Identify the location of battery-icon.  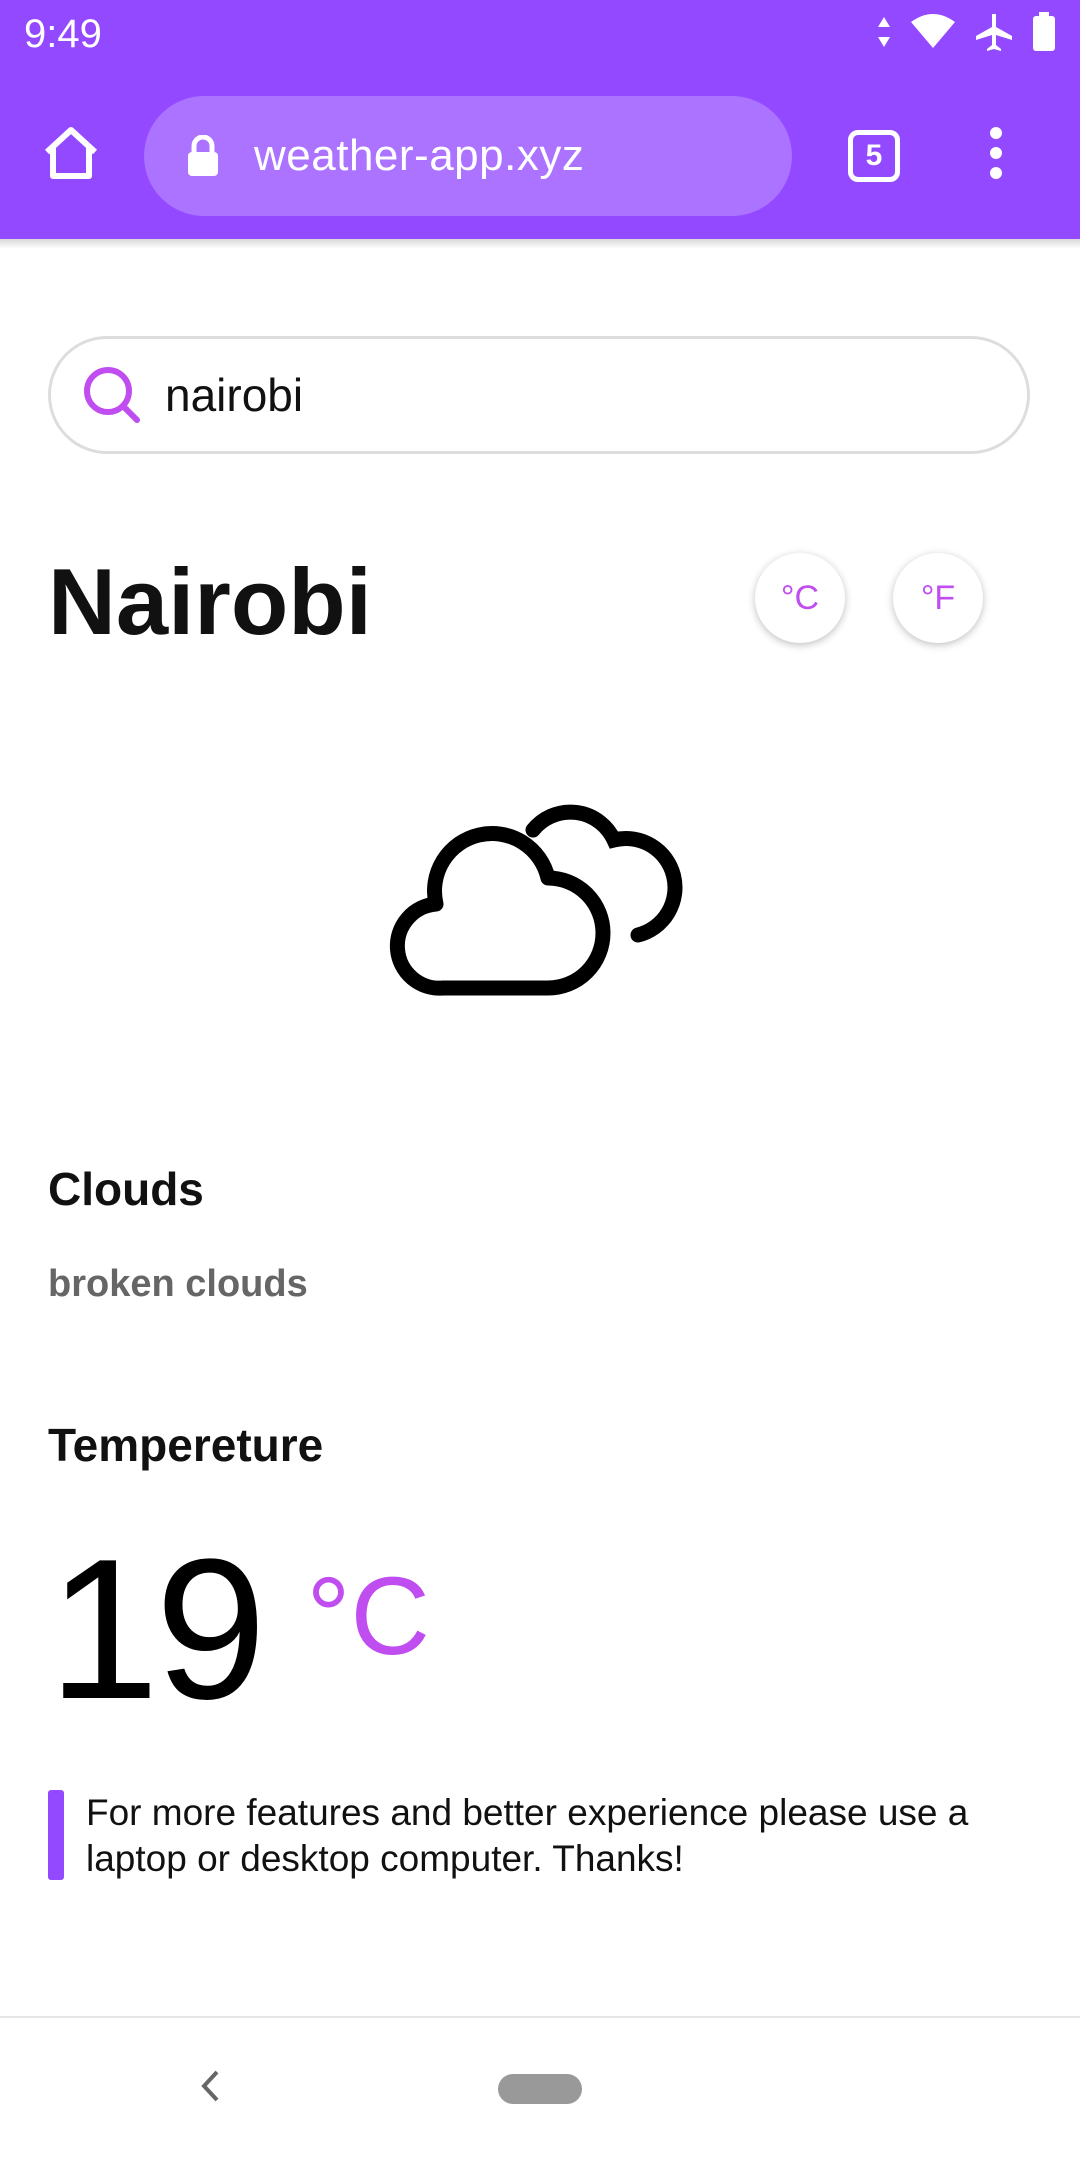
(1044, 32).